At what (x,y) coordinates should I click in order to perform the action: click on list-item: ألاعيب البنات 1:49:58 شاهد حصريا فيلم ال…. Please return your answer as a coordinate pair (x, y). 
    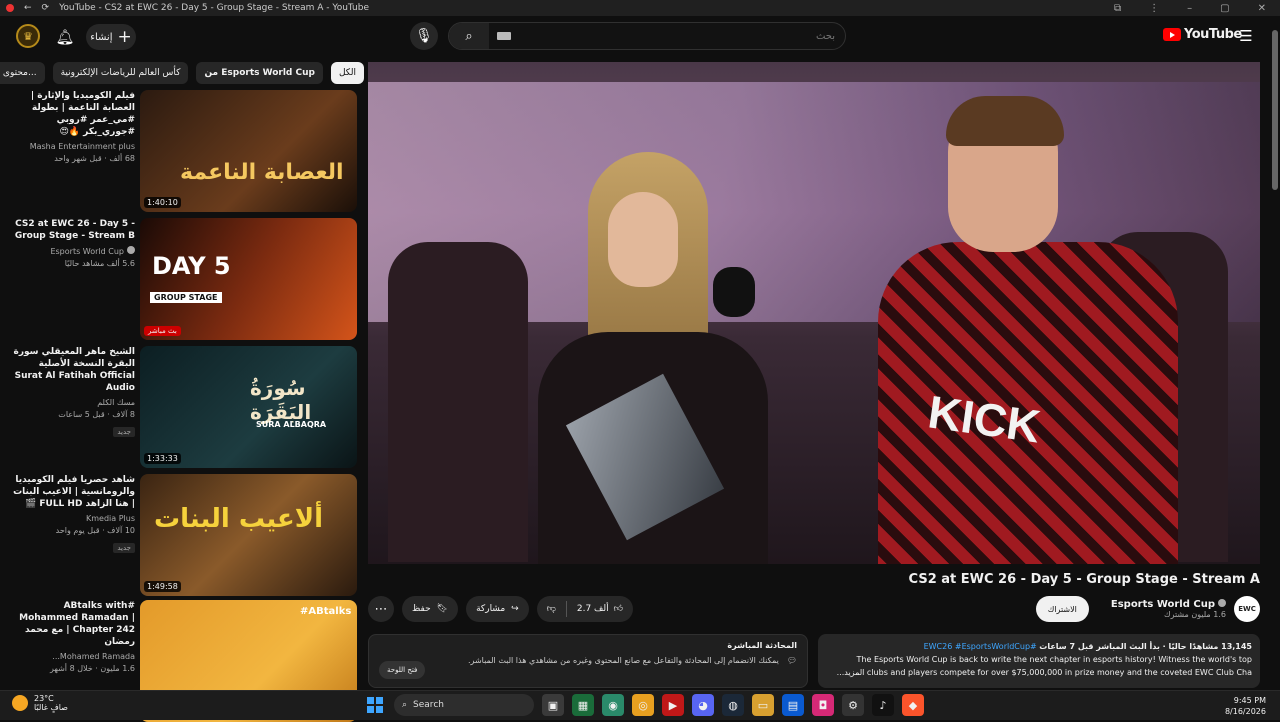
    Looking at the image, I should click on (181, 535).